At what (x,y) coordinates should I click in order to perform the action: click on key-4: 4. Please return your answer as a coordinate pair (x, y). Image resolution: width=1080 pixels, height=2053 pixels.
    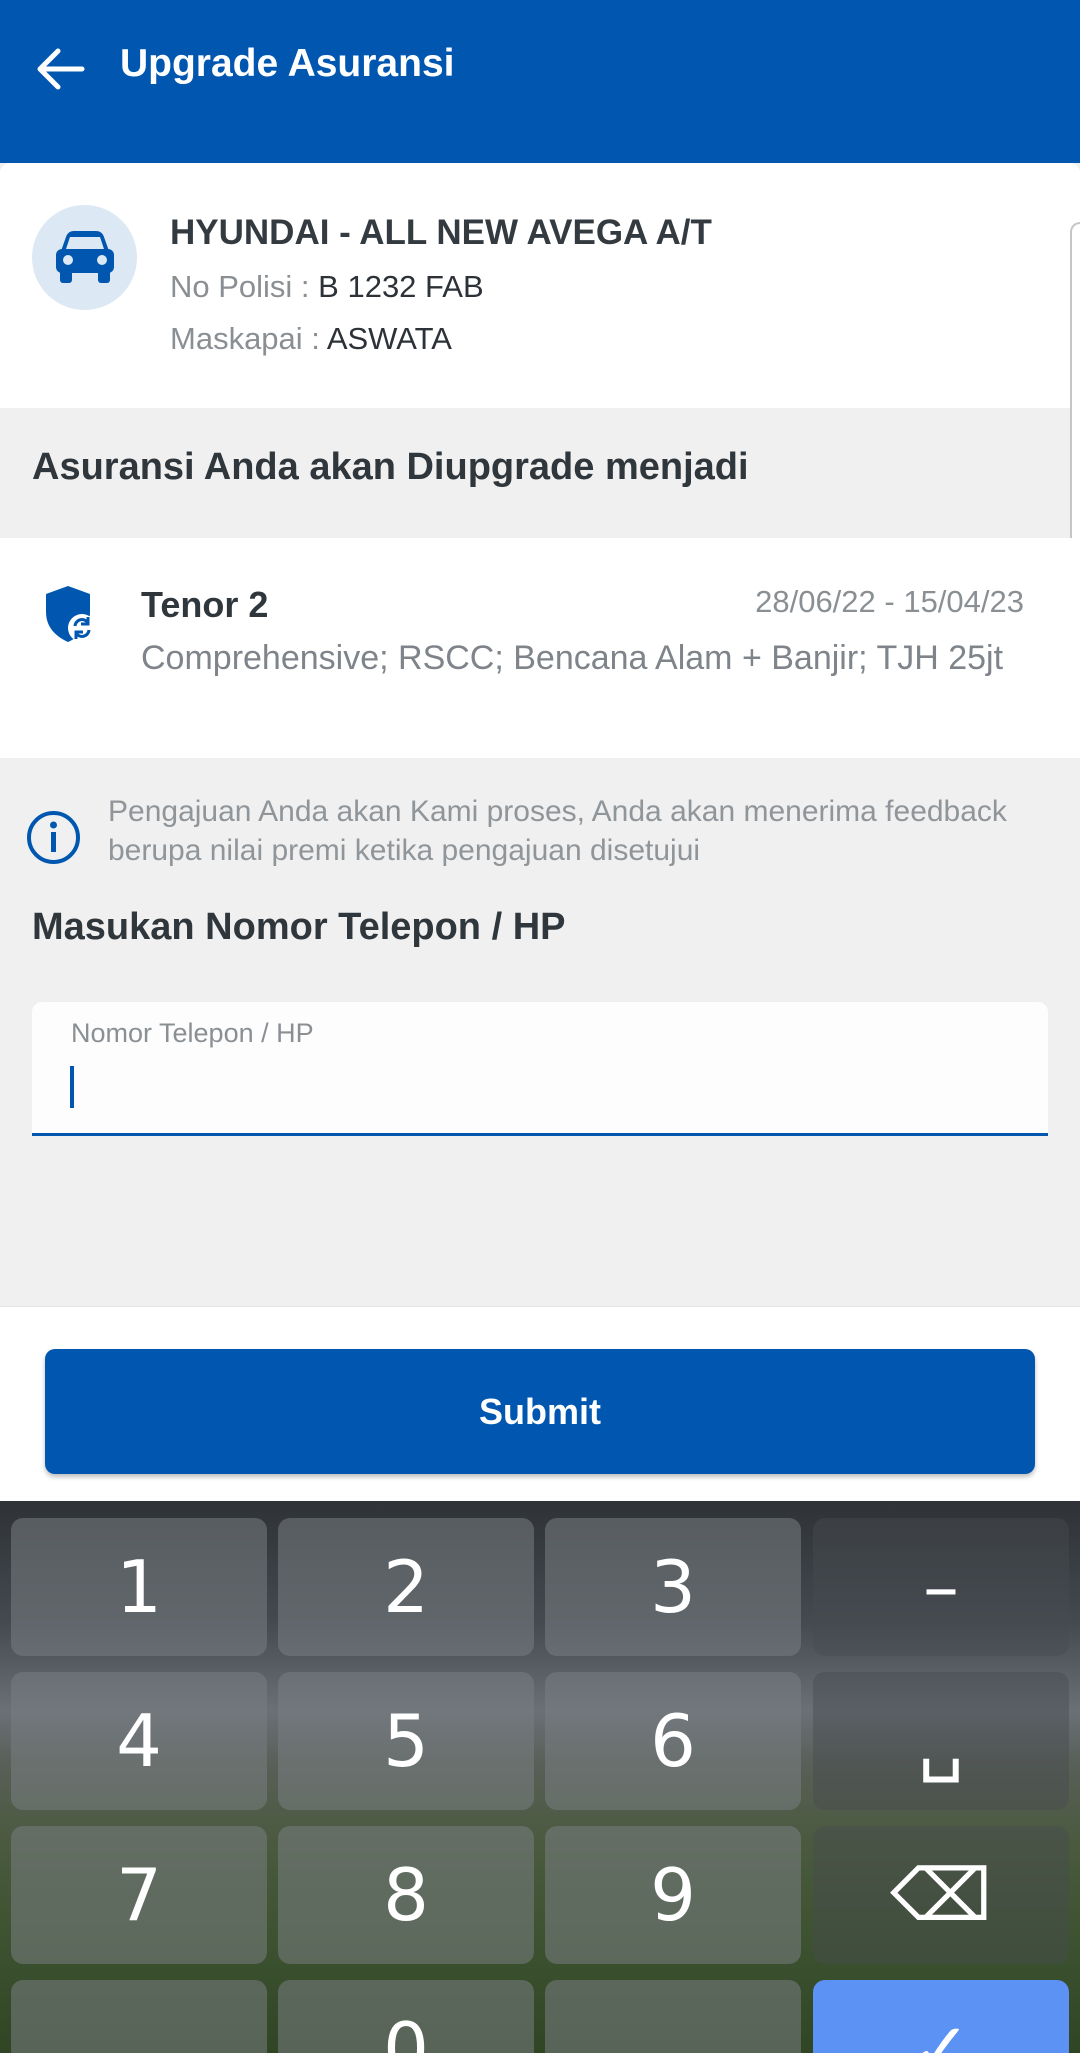
    Looking at the image, I should click on (139, 1741).